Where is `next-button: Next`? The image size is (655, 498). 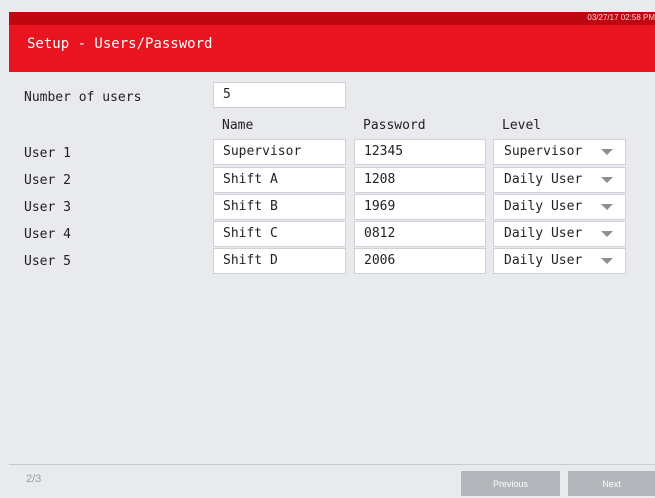
next-button: Next is located at coordinates (611, 483).